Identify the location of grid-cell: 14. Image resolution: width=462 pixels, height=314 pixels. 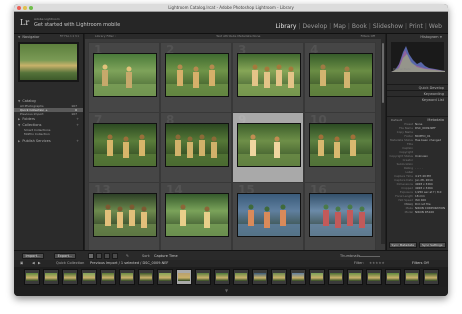
(196, 218).